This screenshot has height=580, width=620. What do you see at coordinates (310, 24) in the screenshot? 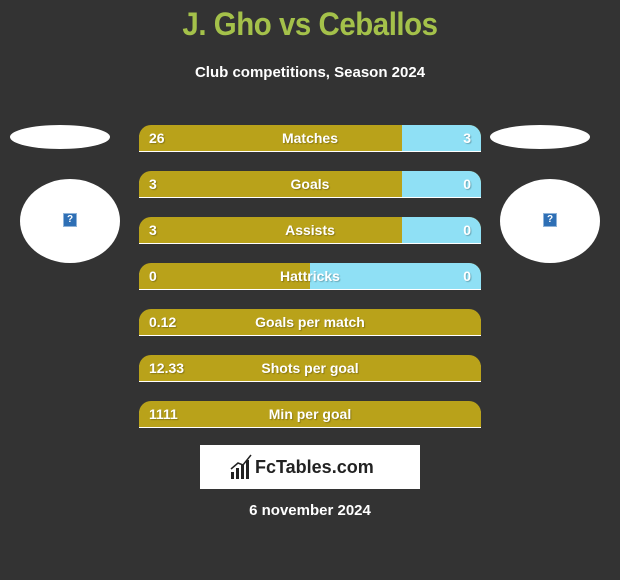
I see `page-title: J. Gho vs Ceballos` at bounding box center [310, 24].